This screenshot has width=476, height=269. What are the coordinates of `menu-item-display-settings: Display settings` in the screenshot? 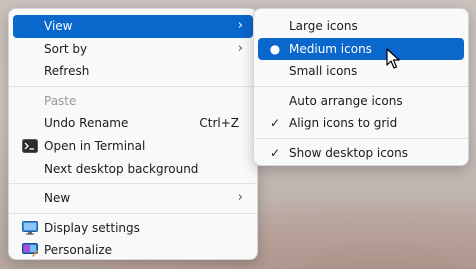 It's located at (133, 228).